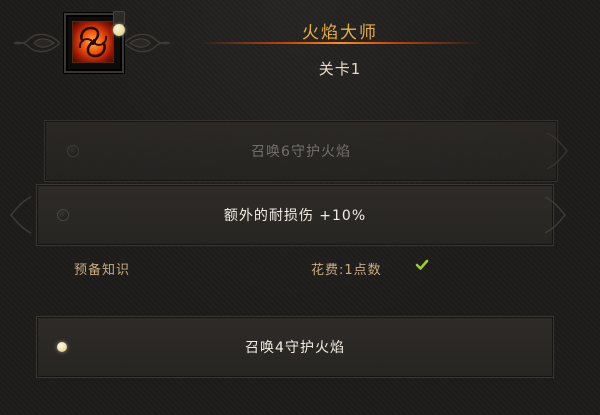 This screenshot has height=415, width=600. Describe the element at coordinates (119, 30) in the screenshot. I see `rank-indicator-orb` at that location.